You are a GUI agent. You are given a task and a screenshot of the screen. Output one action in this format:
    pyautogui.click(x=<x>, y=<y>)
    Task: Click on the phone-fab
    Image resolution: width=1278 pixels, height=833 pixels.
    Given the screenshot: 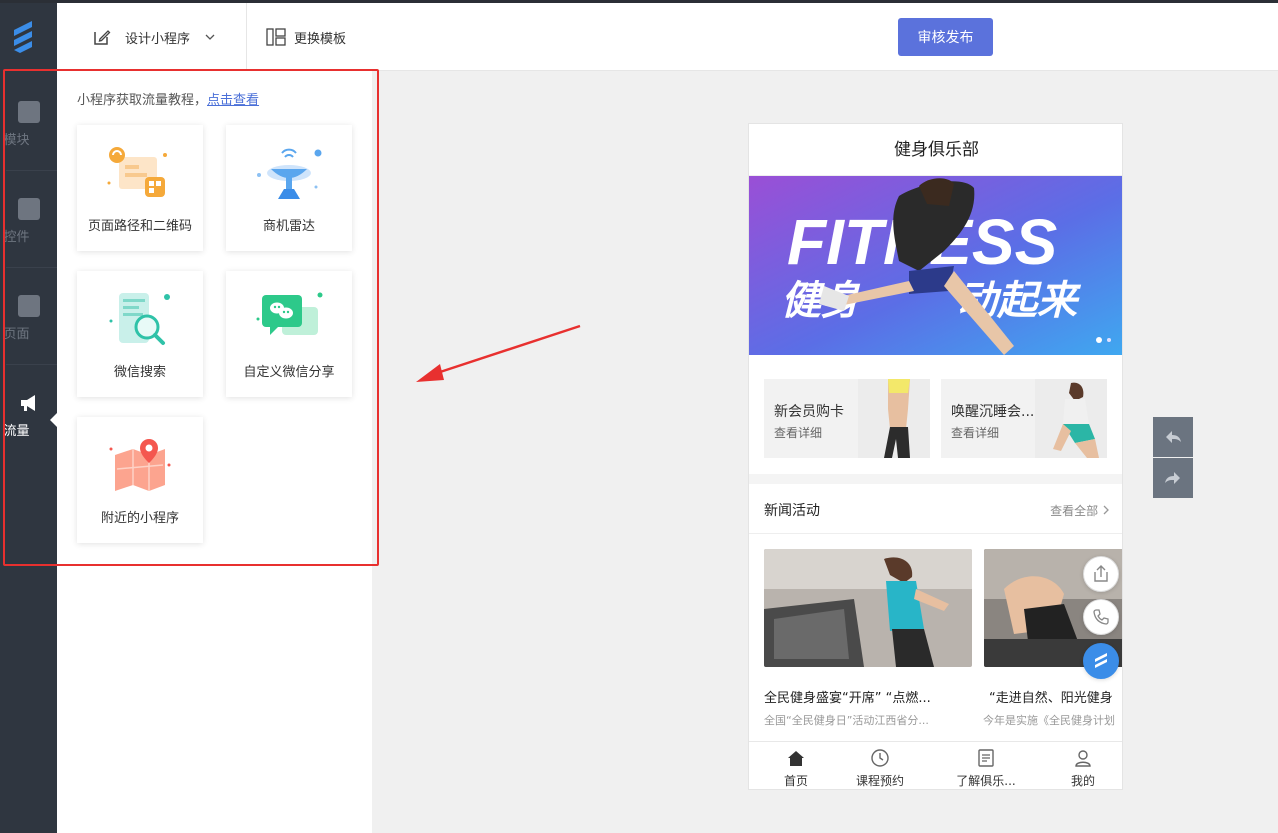 What is the action you would take?
    pyautogui.click(x=1101, y=617)
    